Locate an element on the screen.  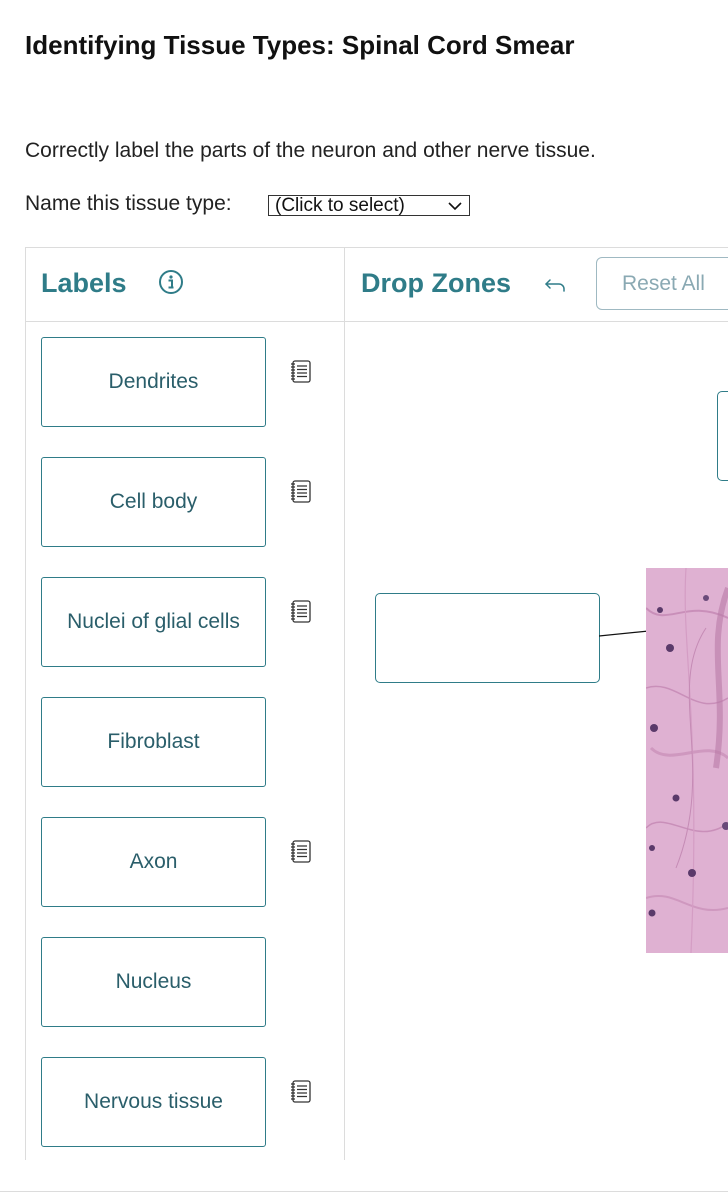
tissue-type-select: (Click to select) is located at coordinates (369, 205).